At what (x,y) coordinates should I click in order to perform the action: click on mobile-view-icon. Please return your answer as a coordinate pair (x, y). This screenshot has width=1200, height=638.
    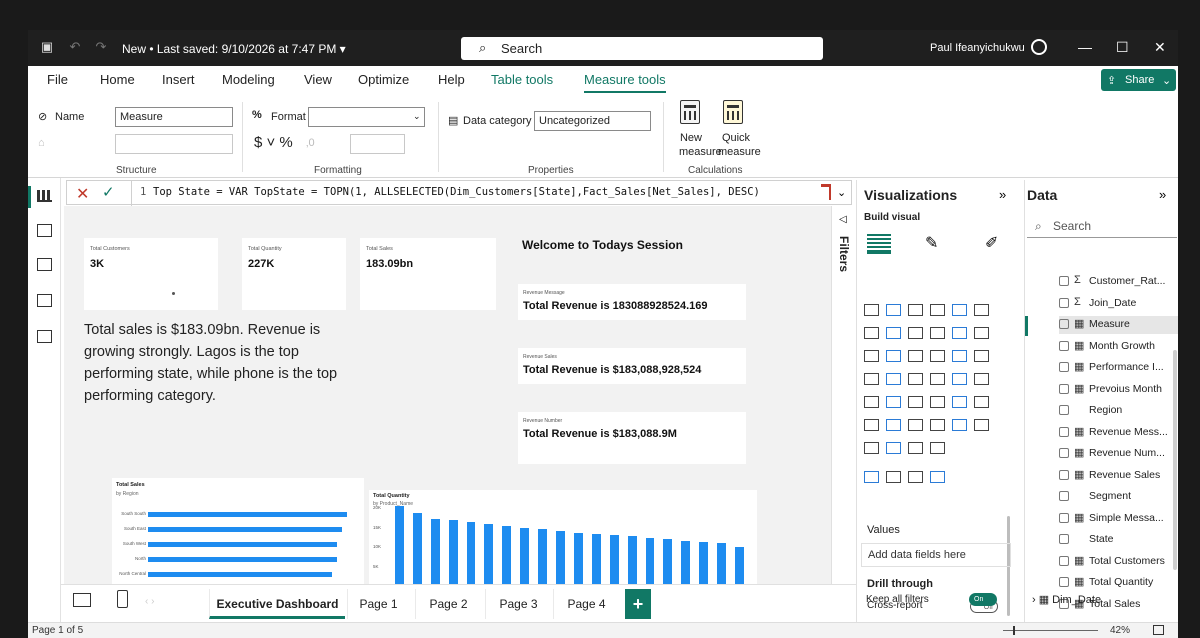
    Looking at the image, I should click on (122, 599).